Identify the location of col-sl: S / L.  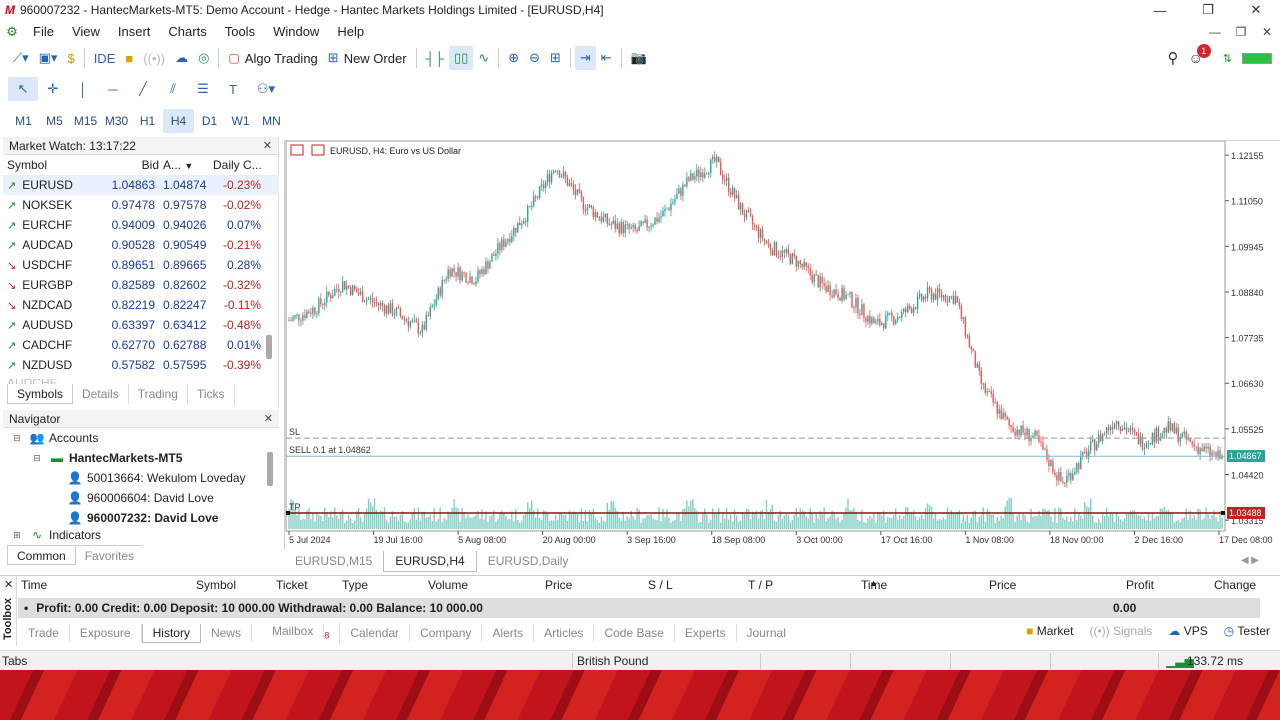
(660, 585).